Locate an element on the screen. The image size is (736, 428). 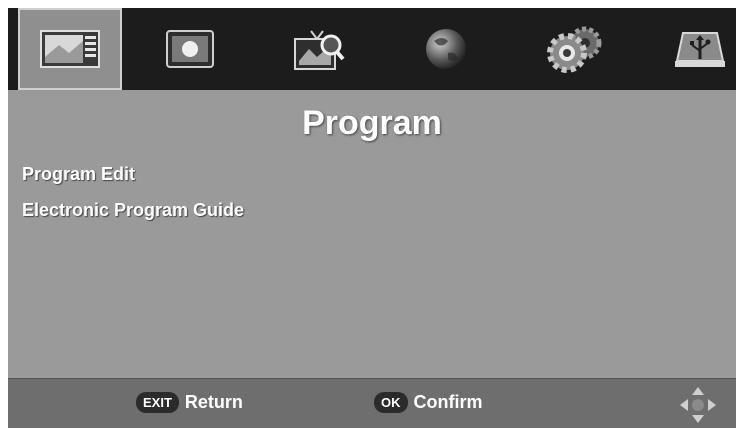
menu-item-electronic-program-guide: Electronic Program Guide is located at coordinates (133, 218).